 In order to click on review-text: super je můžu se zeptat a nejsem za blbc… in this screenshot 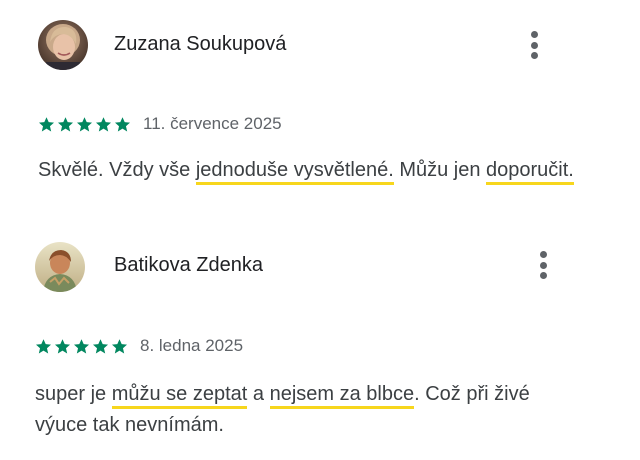, I will do `click(305, 410)`.